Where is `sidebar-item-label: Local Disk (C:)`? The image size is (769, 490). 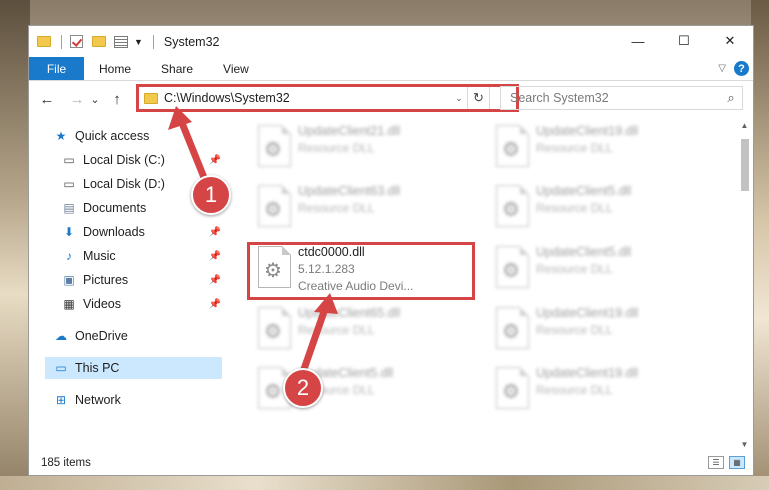 sidebar-item-label: Local Disk (C:) is located at coordinates (124, 160).